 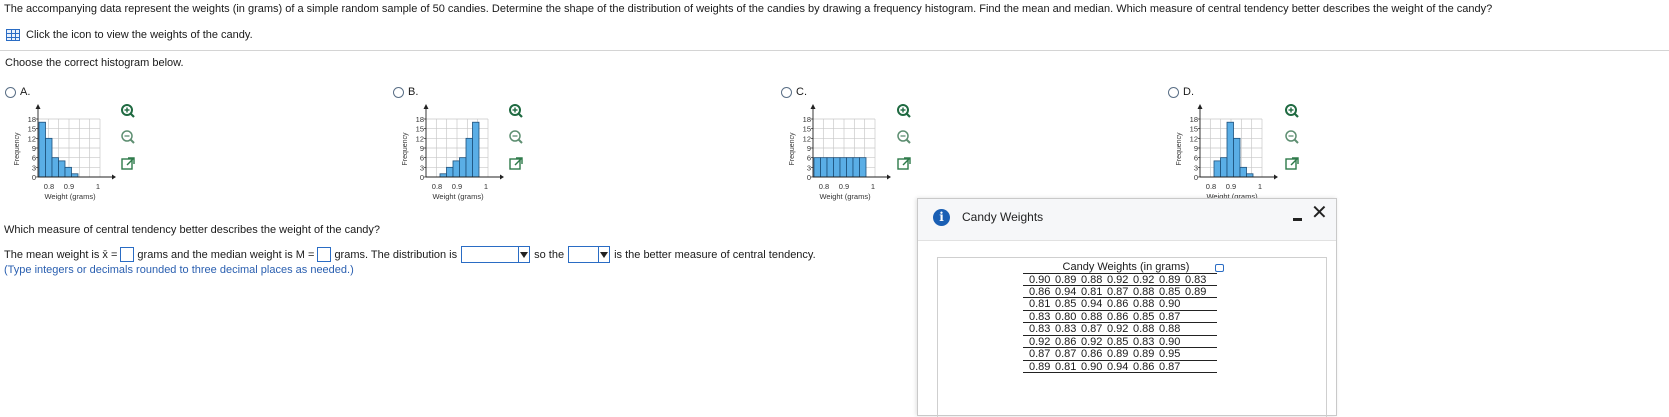 What do you see at coordinates (127, 254) in the screenshot?
I see `mean-input` at bounding box center [127, 254].